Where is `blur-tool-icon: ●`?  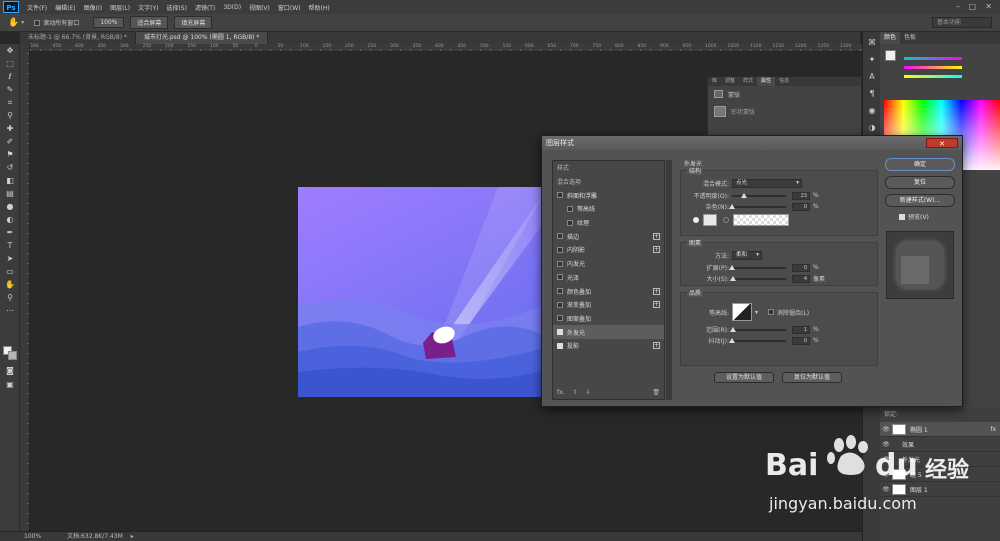 blur-tool-icon: ● is located at coordinates (10, 207).